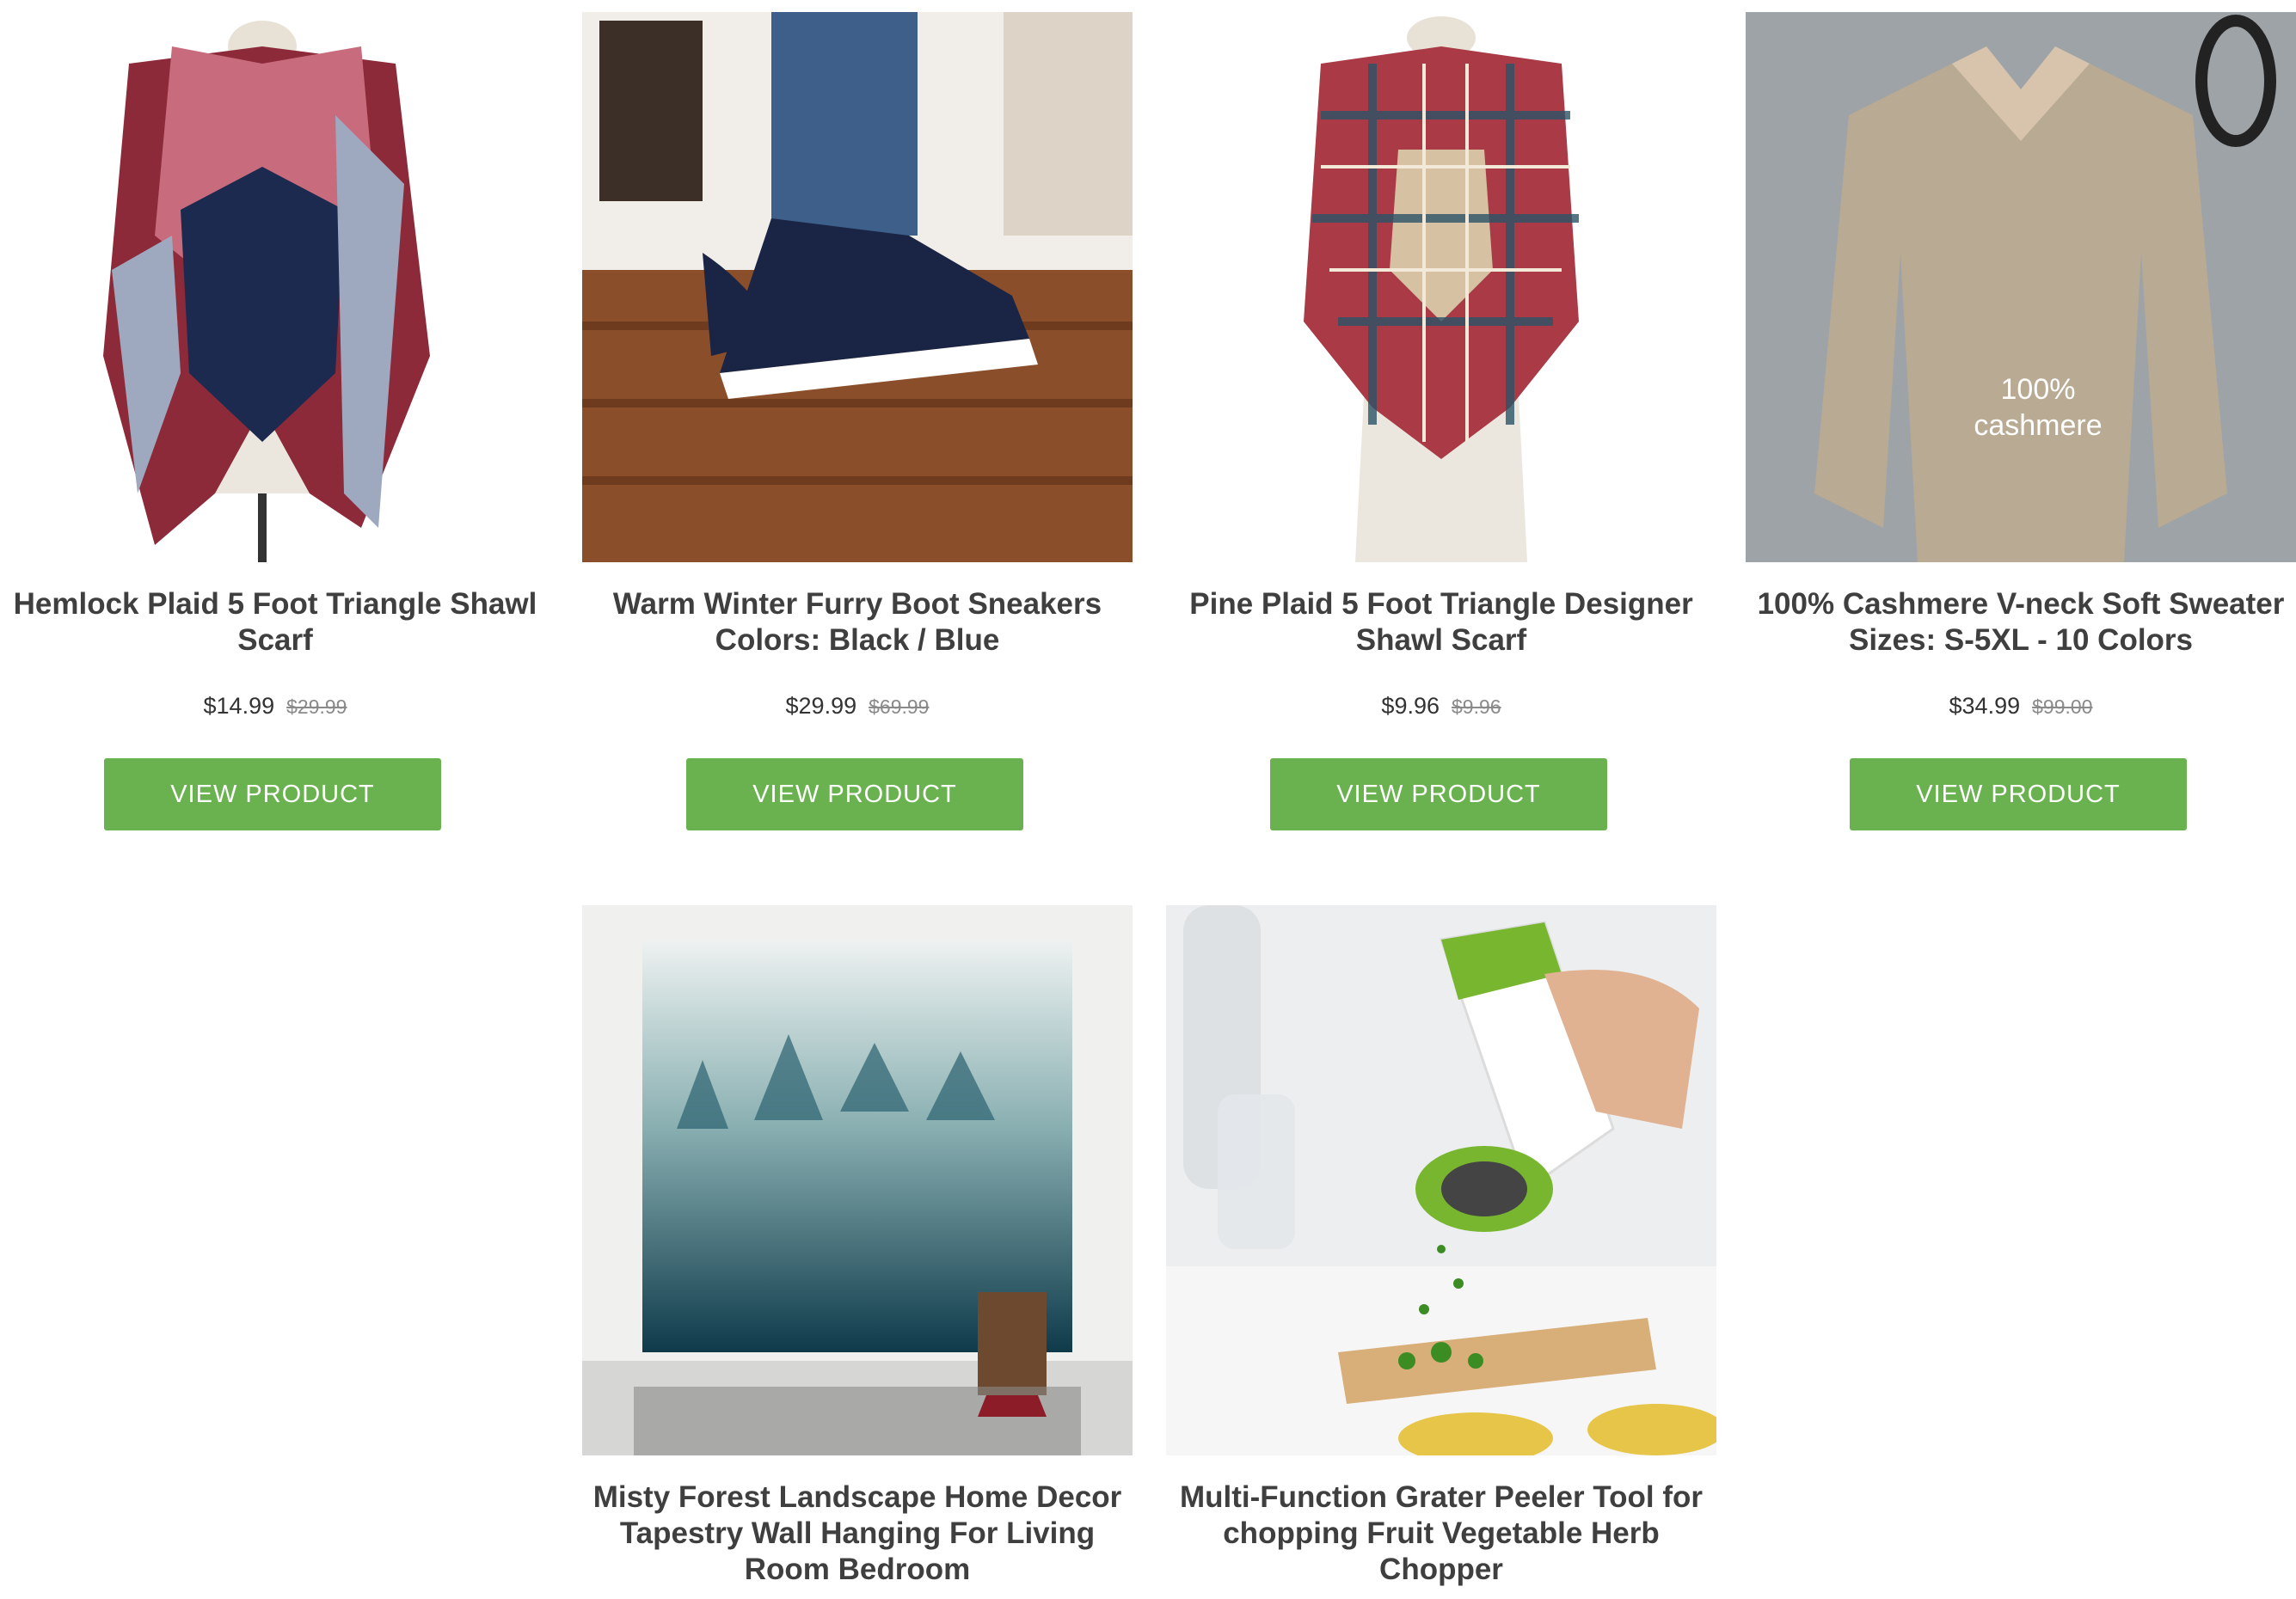 This screenshot has height=1599, width=2296. I want to click on product-image-herb-grater, so click(1441, 1180).